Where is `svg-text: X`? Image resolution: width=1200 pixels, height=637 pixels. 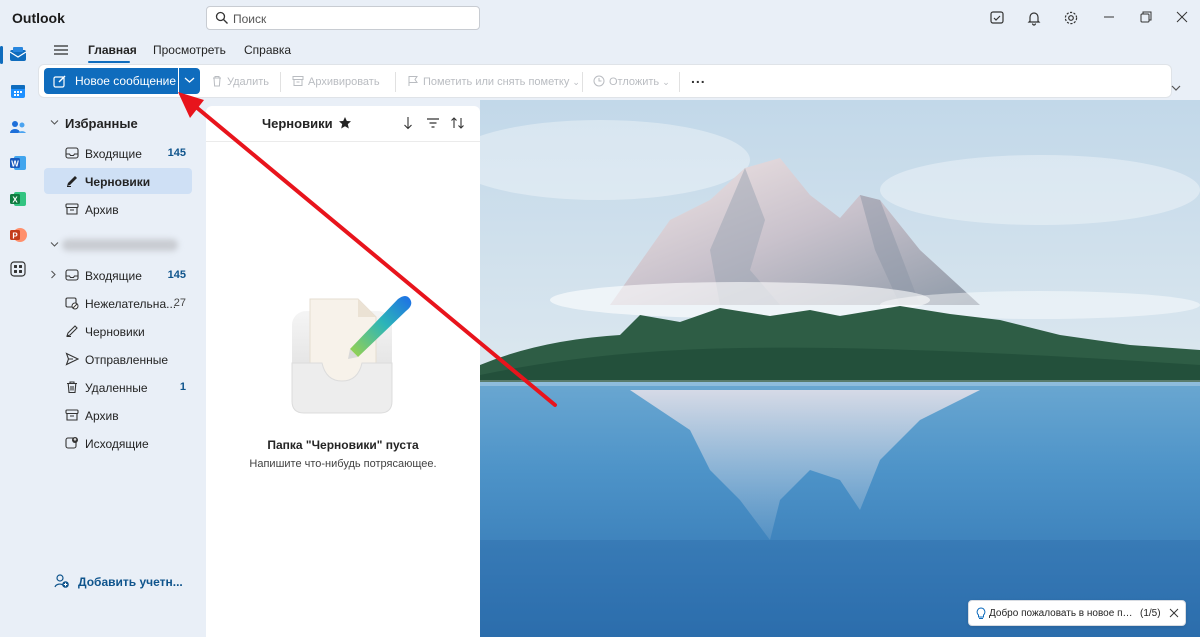 svg-text: X is located at coordinates (15, 200).